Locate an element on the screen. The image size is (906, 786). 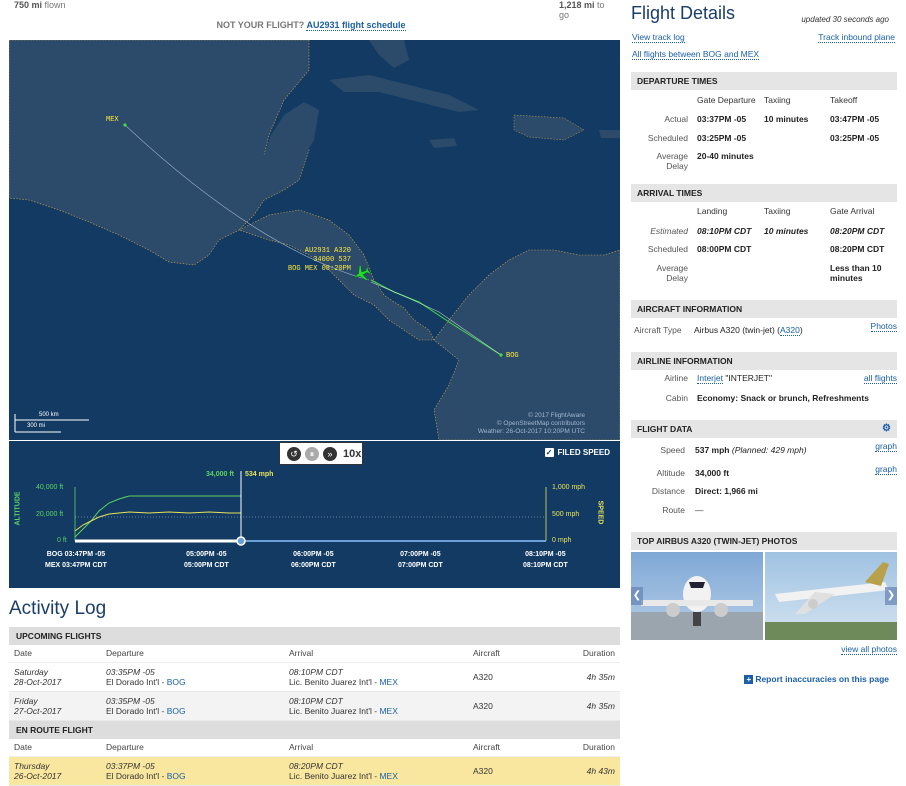
view-all-photos-link: view all photos is located at coordinates (869, 649).